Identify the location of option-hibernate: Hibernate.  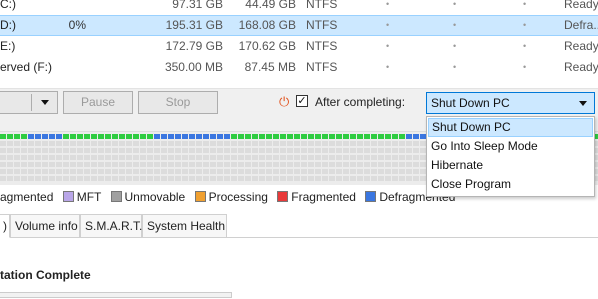
(510, 165).